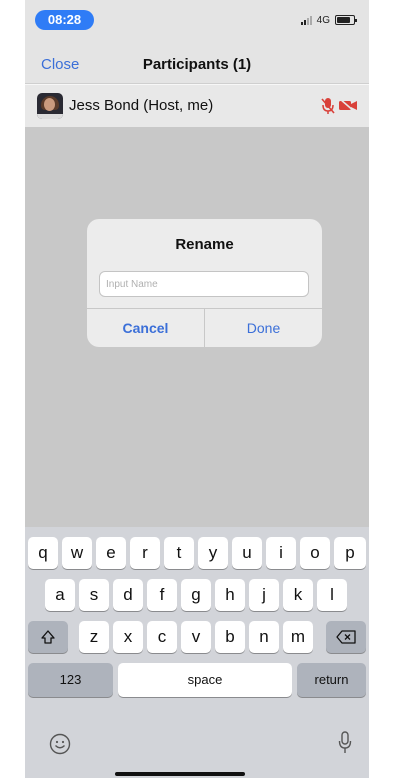  What do you see at coordinates (43, 553) in the screenshot?
I see `key-q: q` at bounding box center [43, 553].